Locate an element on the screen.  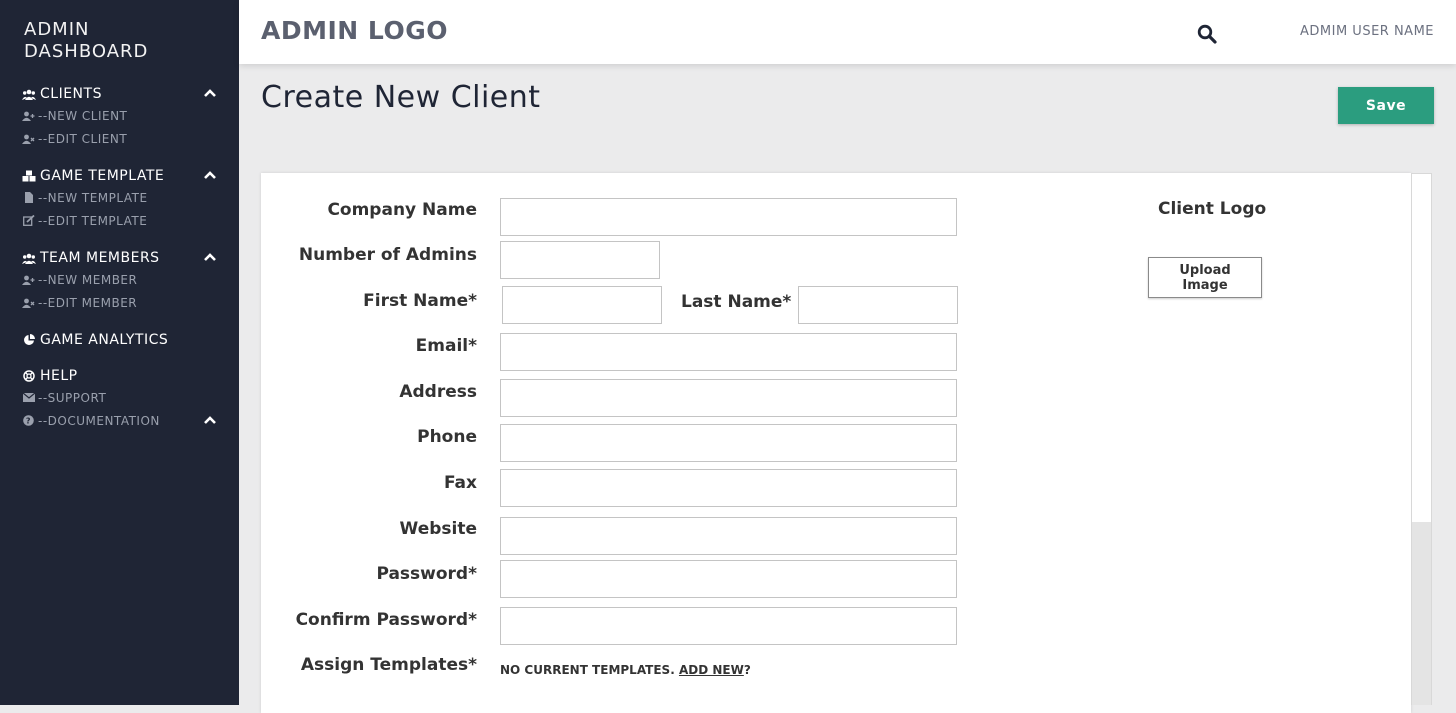
edit-icon is located at coordinates (28, 220).